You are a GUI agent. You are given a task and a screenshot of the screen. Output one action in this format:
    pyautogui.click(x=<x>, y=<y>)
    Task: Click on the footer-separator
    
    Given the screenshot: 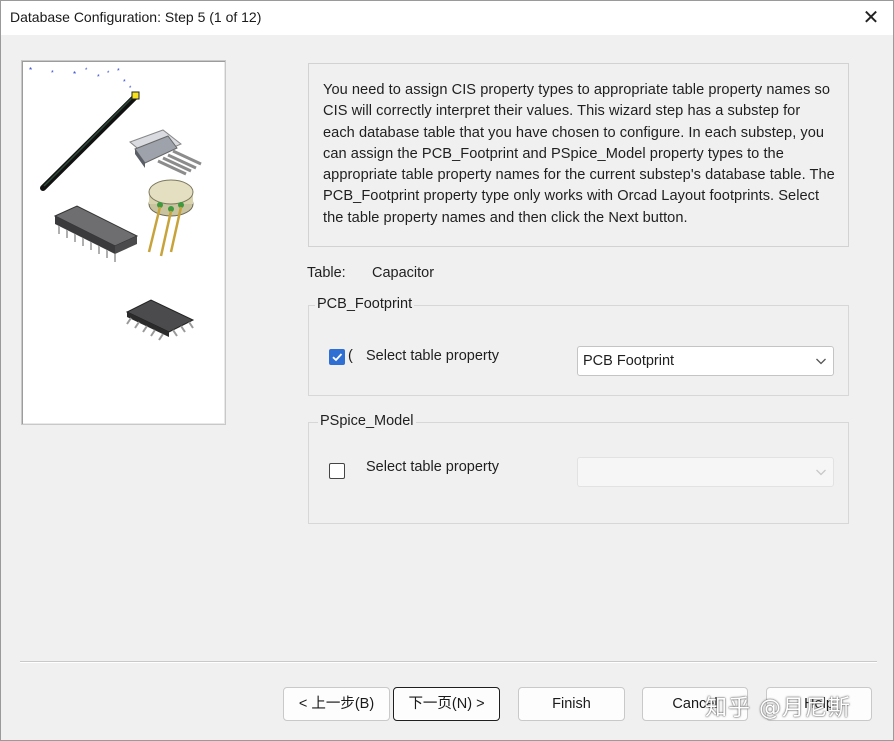 What is the action you would take?
    pyautogui.click(x=448, y=662)
    